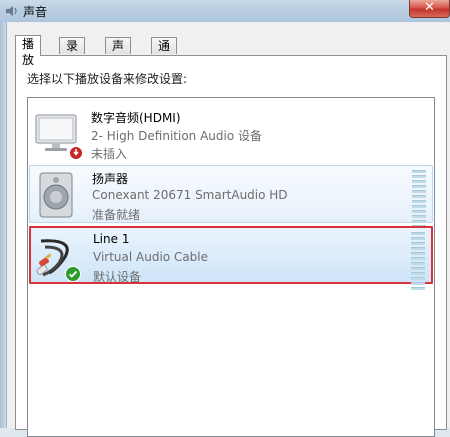 Image resolution: width=450 pixels, height=437 pixels. I want to click on device-name: 数字音频(HDMI), so click(136, 118).